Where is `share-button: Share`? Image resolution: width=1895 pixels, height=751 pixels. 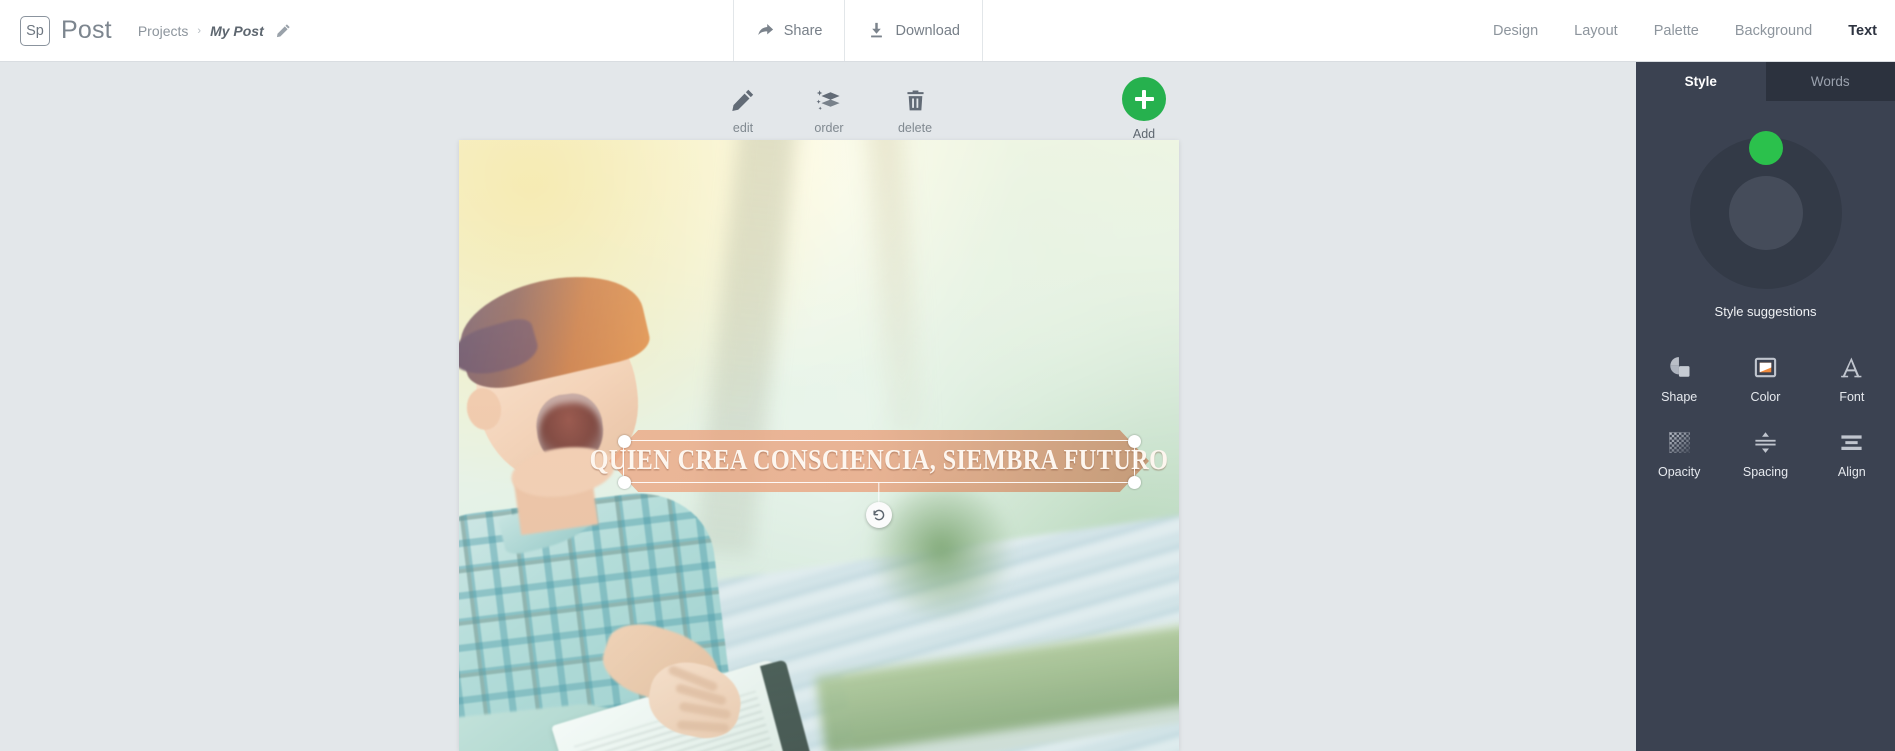 share-button: Share is located at coordinates (788, 30).